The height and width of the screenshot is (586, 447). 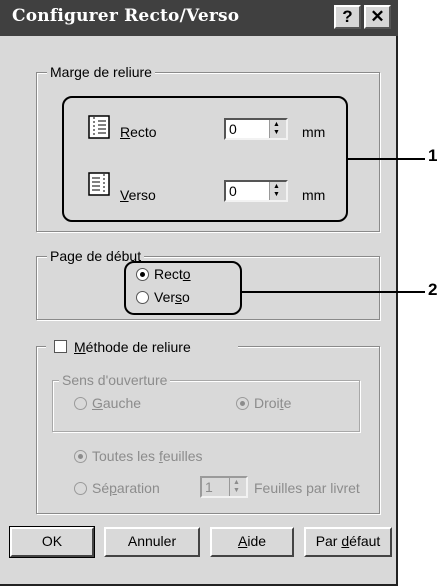 I want to click on help-title-button: ?, so click(x=347, y=17).